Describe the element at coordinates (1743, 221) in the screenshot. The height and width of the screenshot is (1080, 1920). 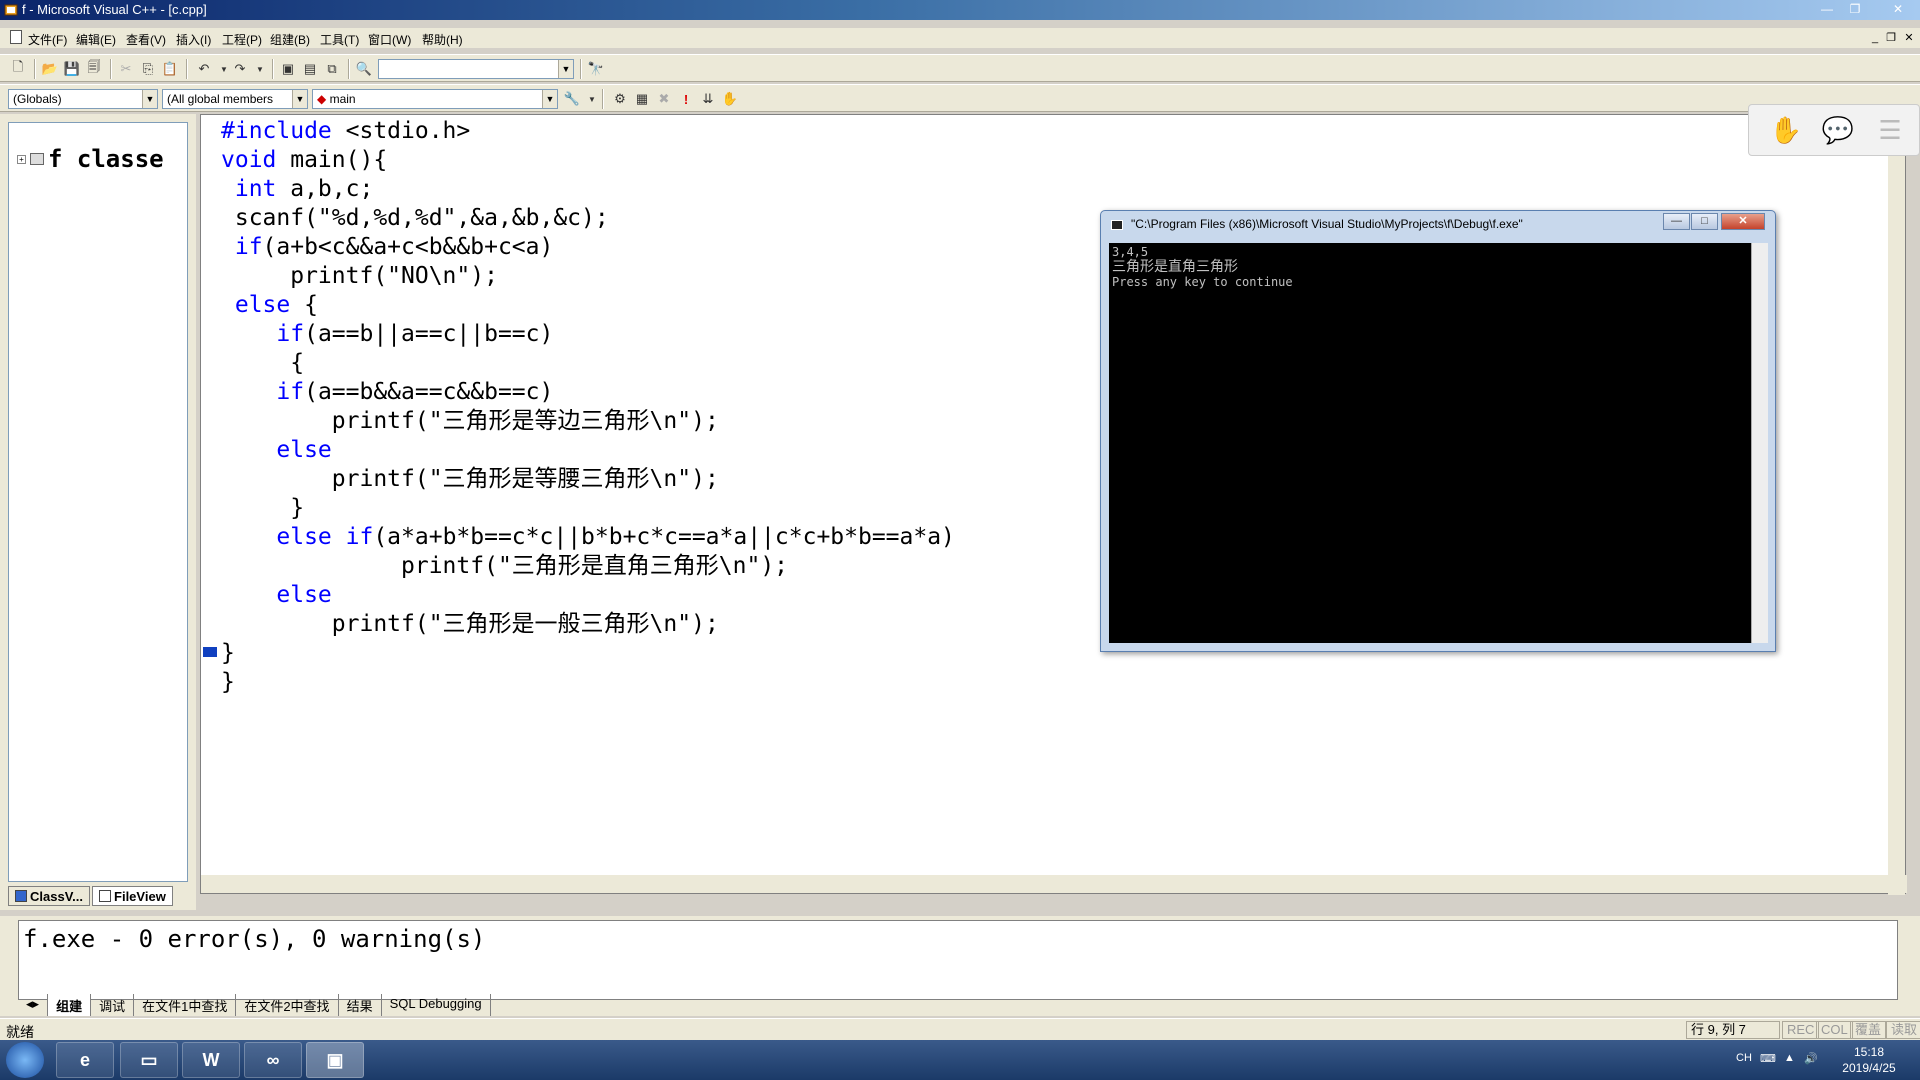
I see `console-close-button: ✕` at that location.